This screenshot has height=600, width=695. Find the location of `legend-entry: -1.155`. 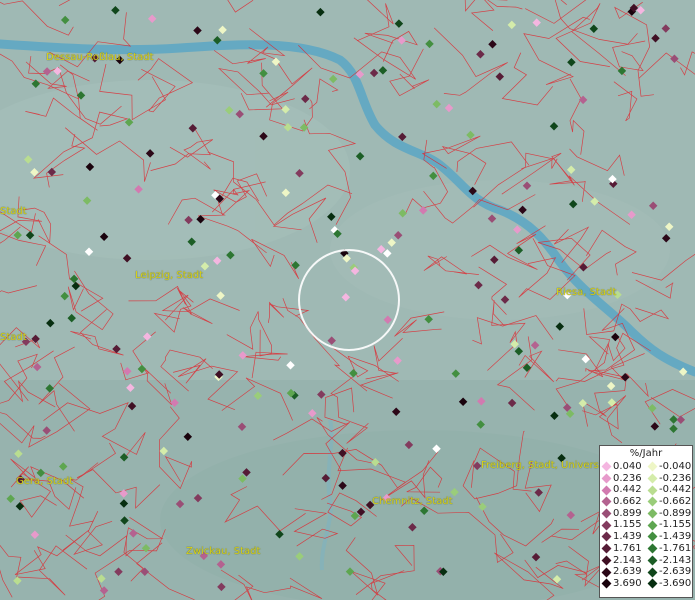

legend-entry: -1.155 is located at coordinates (669, 525).